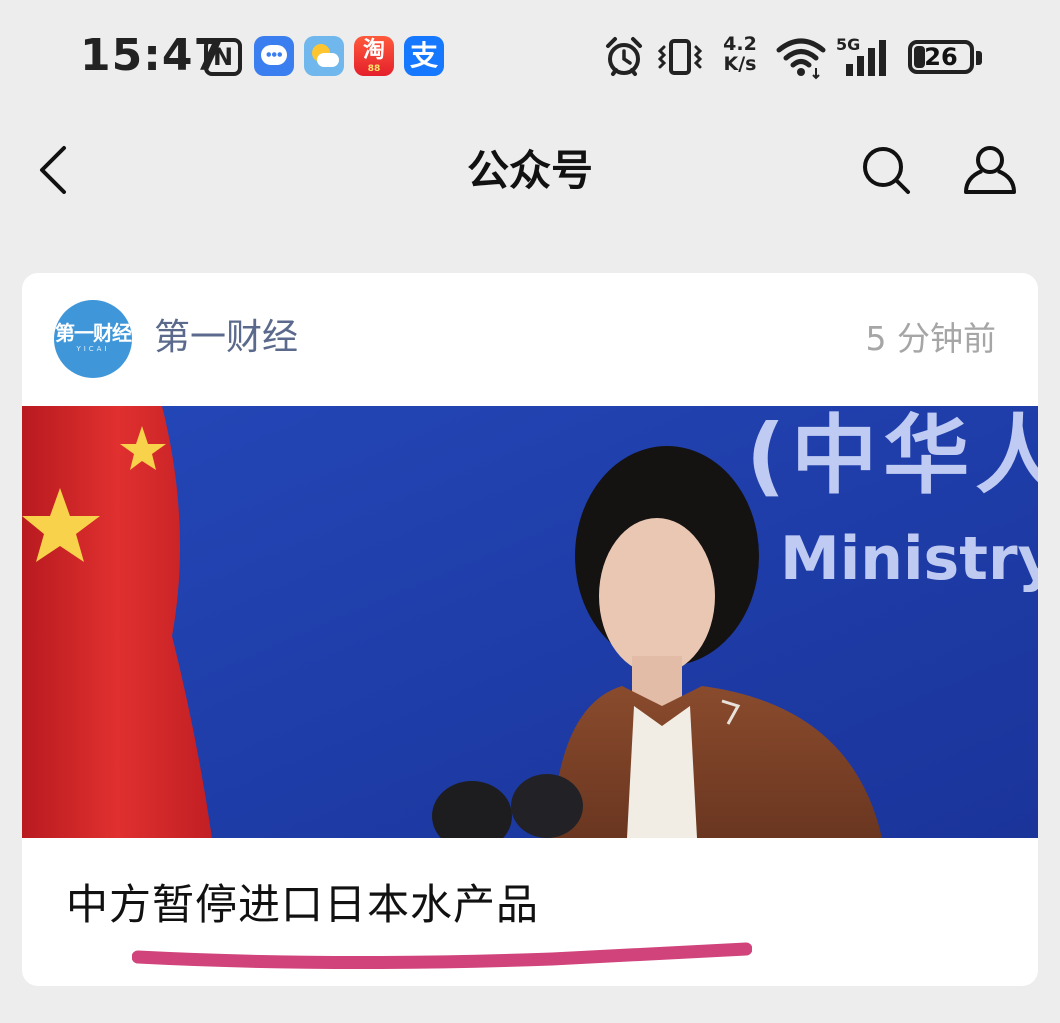 The height and width of the screenshot is (1023, 1060). Describe the element at coordinates (680, 57) in the screenshot. I see `vibrate-icon` at that location.